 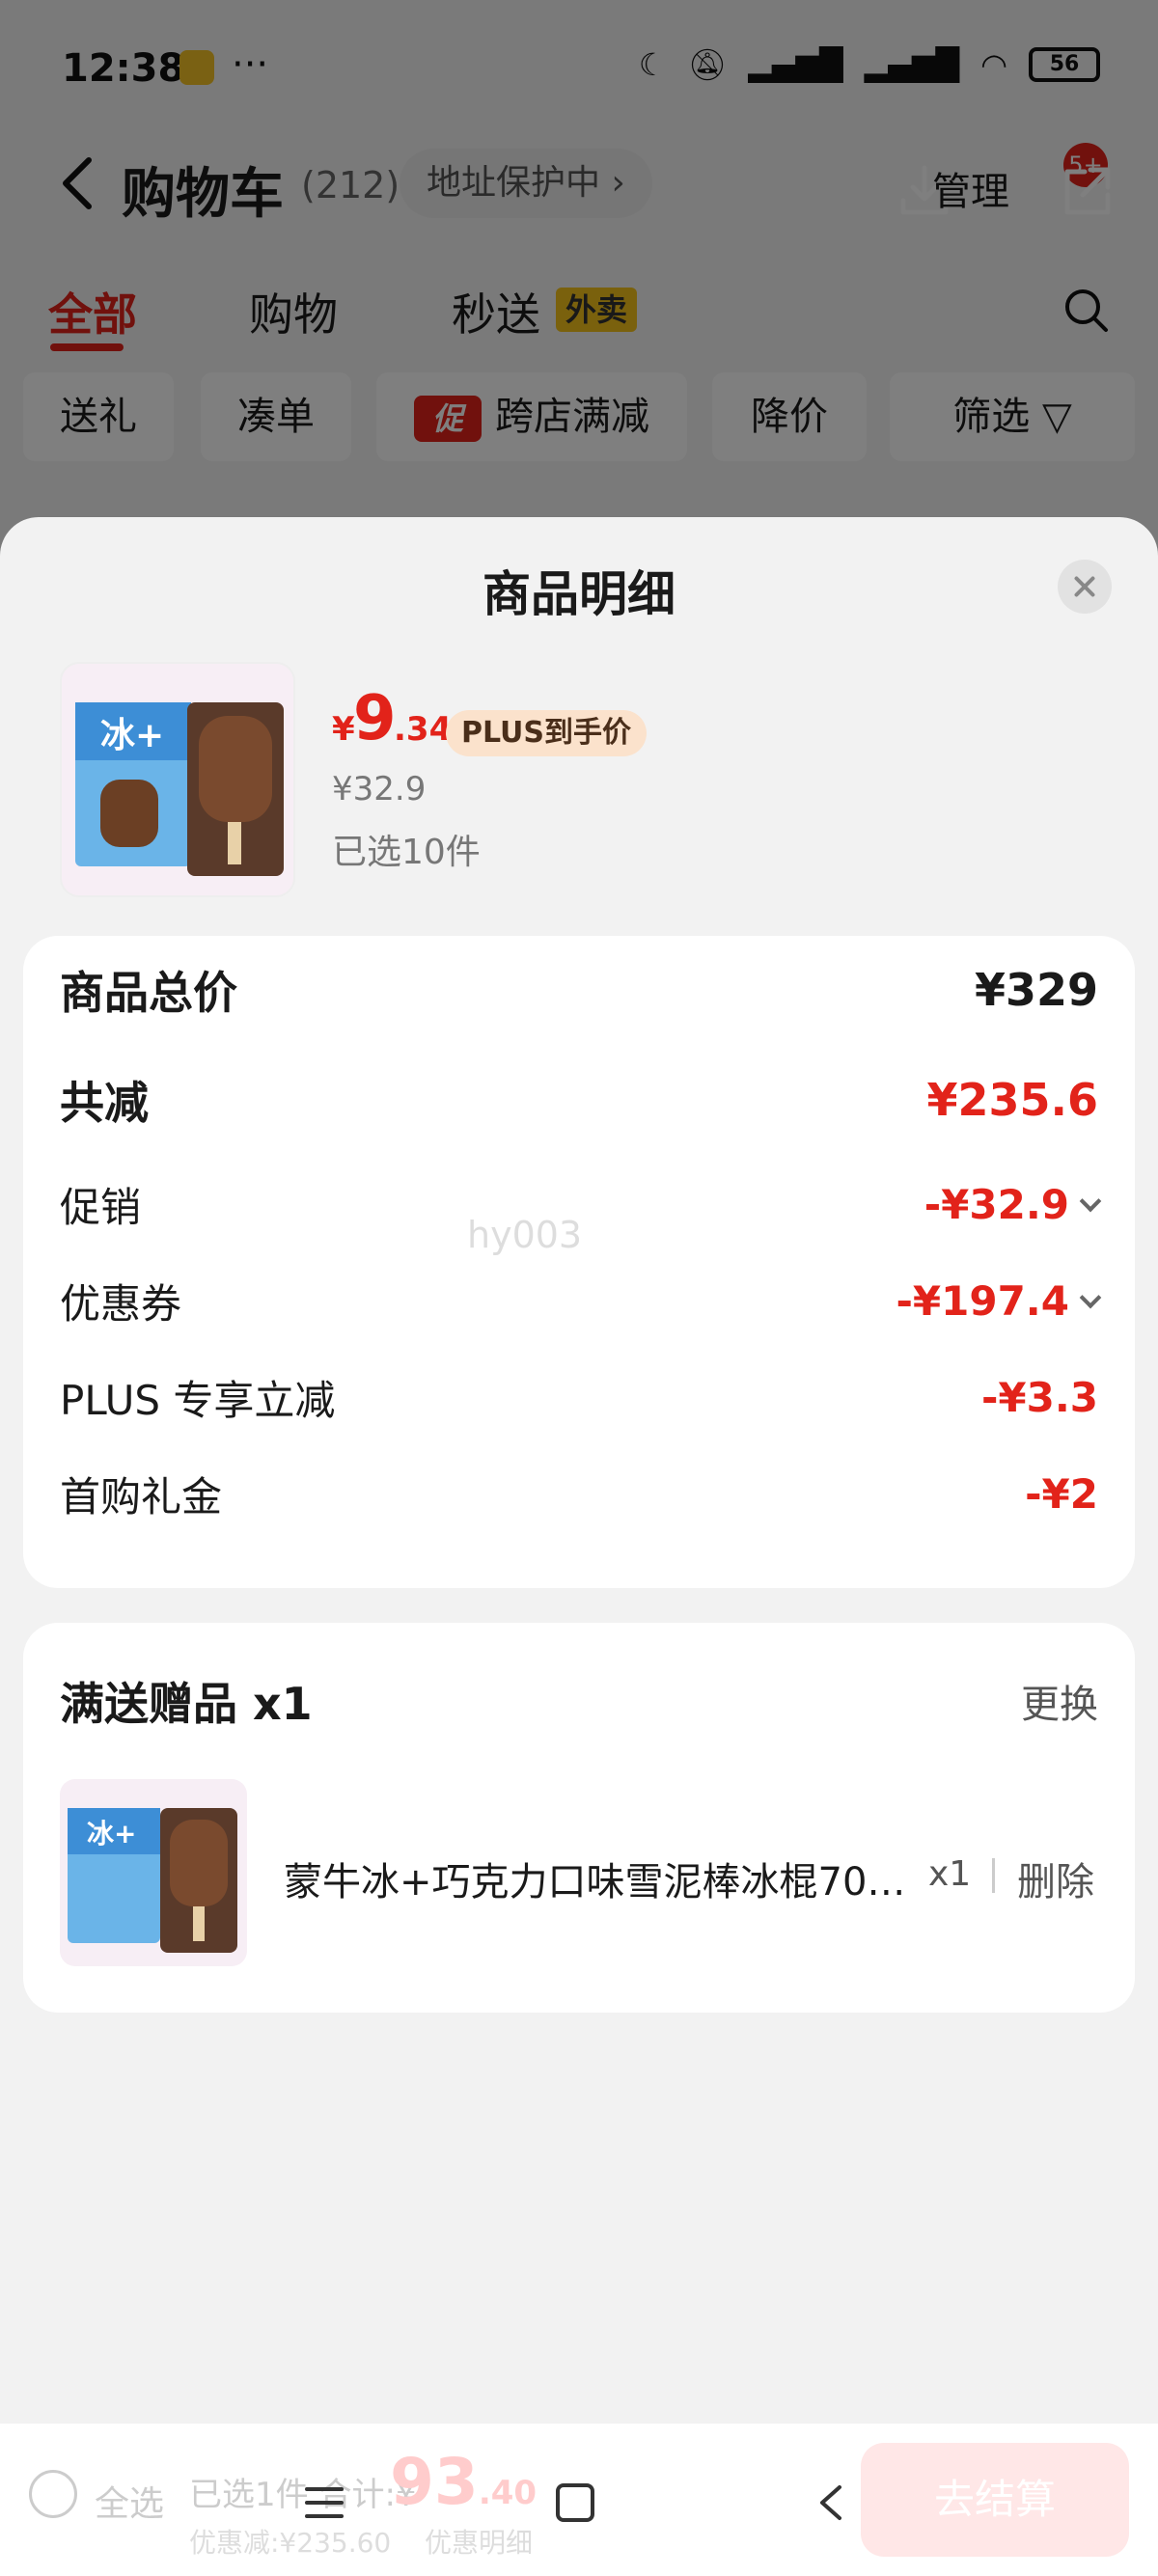 I want to click on total-price-value: ¥329, so click(x=1036, y=990).